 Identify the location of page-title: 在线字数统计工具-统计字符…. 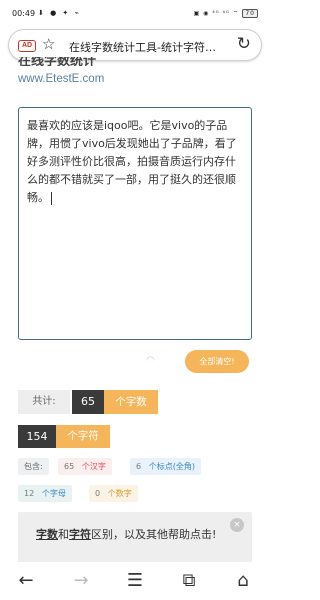
(149, 47).